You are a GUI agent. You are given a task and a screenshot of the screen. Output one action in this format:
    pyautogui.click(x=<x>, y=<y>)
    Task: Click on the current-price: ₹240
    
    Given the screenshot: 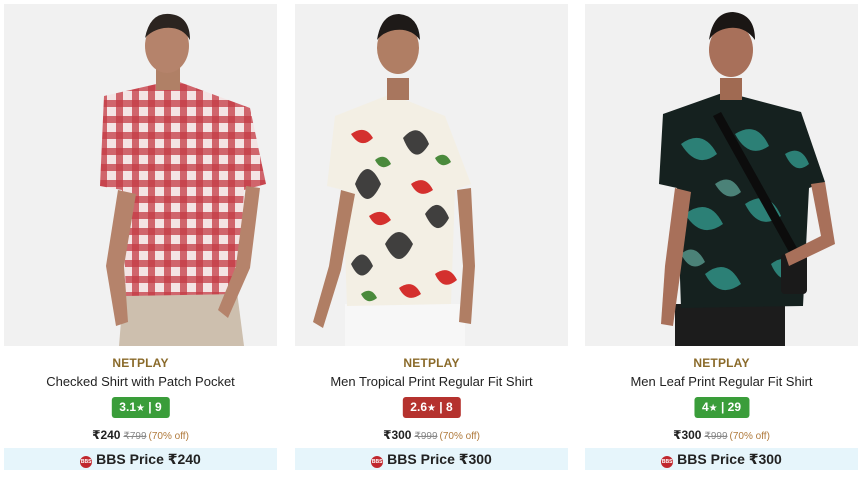 What is the action you would take?
    pyautogui.click(x=106, y=435)
    